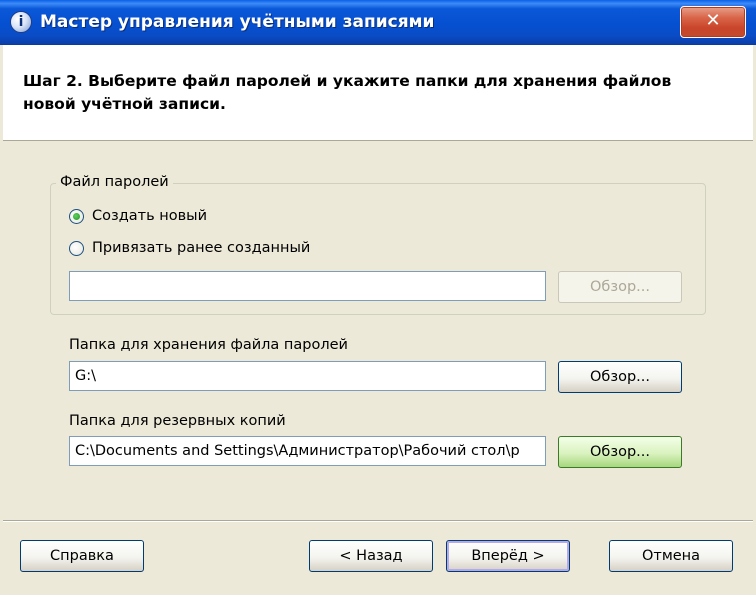 The image size is (756, 595). What do you see at coordinates (508, 556) in the screenshot?
I see `next-button: Вперёд >` at bounding box center [508, 556].